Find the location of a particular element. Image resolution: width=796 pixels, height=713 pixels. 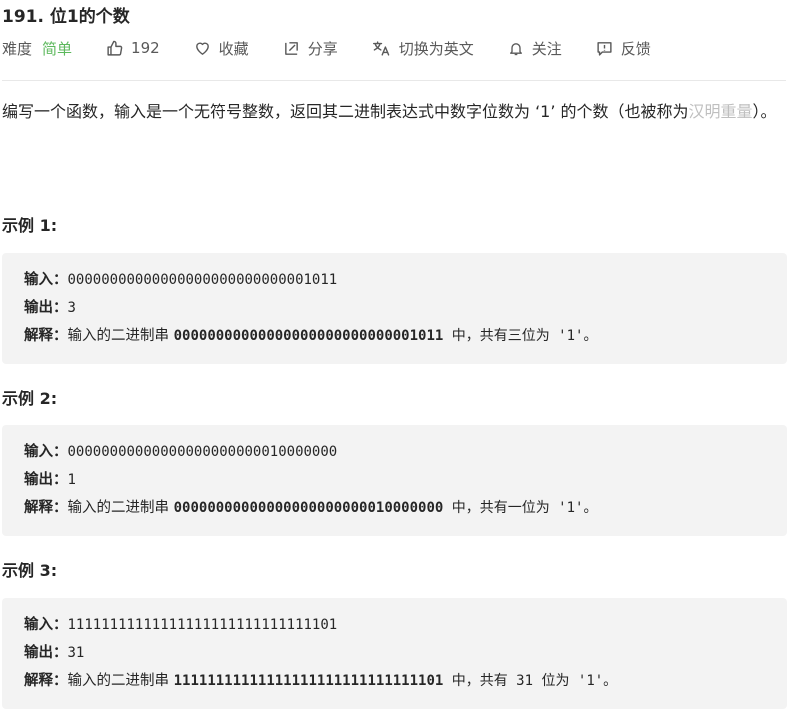

difficulty-badge: 简单 is located at coordinates (57, 48).